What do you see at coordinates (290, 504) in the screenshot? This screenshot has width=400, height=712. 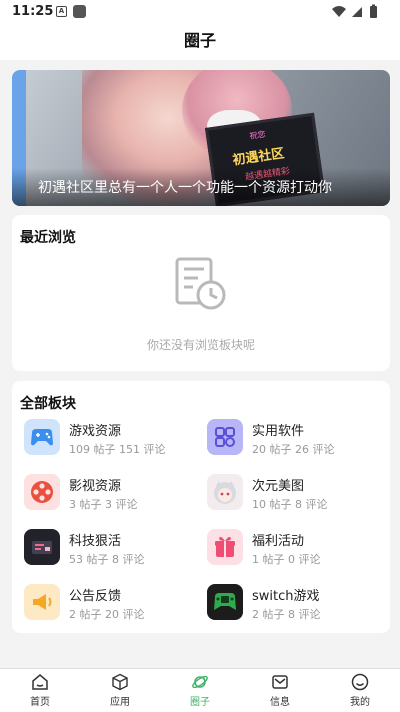 I see `board-stats: 10 帖子 8 评论` at bounding box center [290, 504].